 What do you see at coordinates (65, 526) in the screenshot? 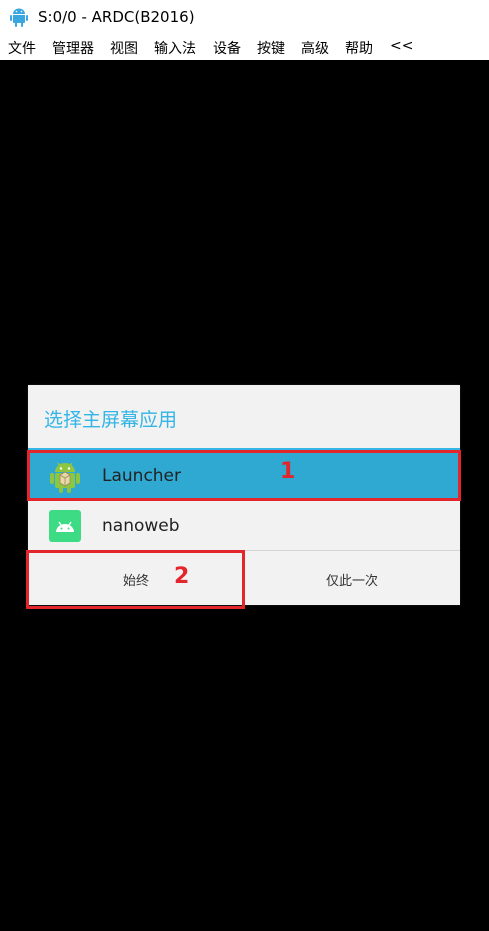
I see `nanoweb-android-icon` at bounding box center [65, 526].